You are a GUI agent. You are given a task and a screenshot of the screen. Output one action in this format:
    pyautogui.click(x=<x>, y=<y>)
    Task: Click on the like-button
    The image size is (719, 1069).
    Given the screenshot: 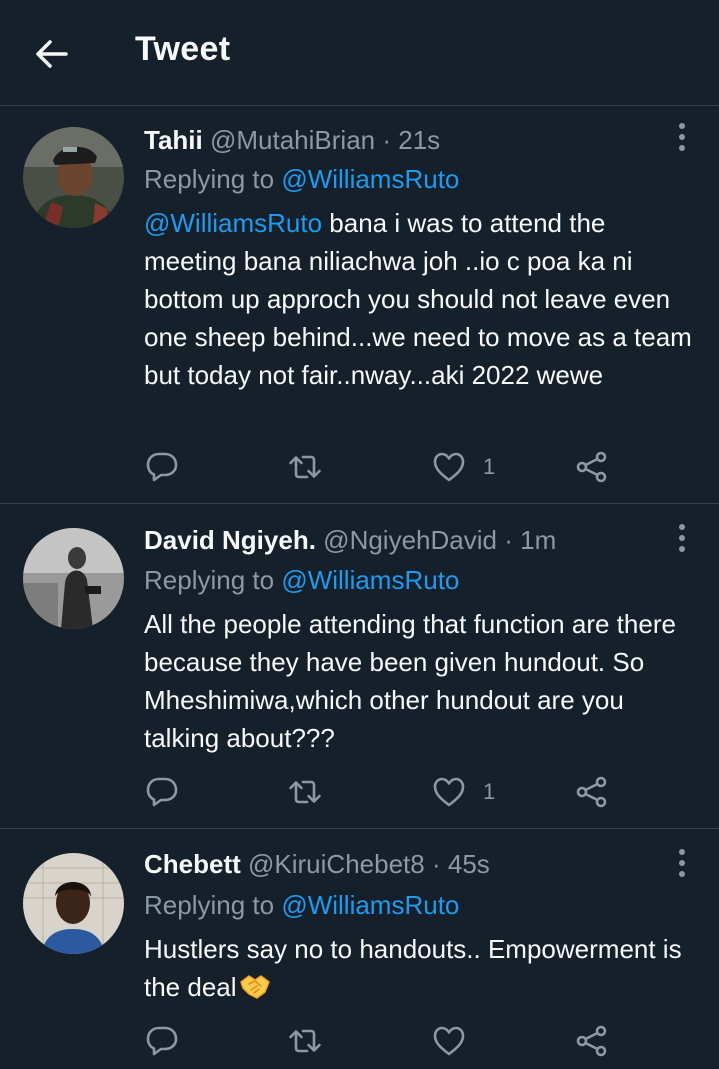 What is the action you would take?
    pyautogui.click(x=457, y=1041)
    